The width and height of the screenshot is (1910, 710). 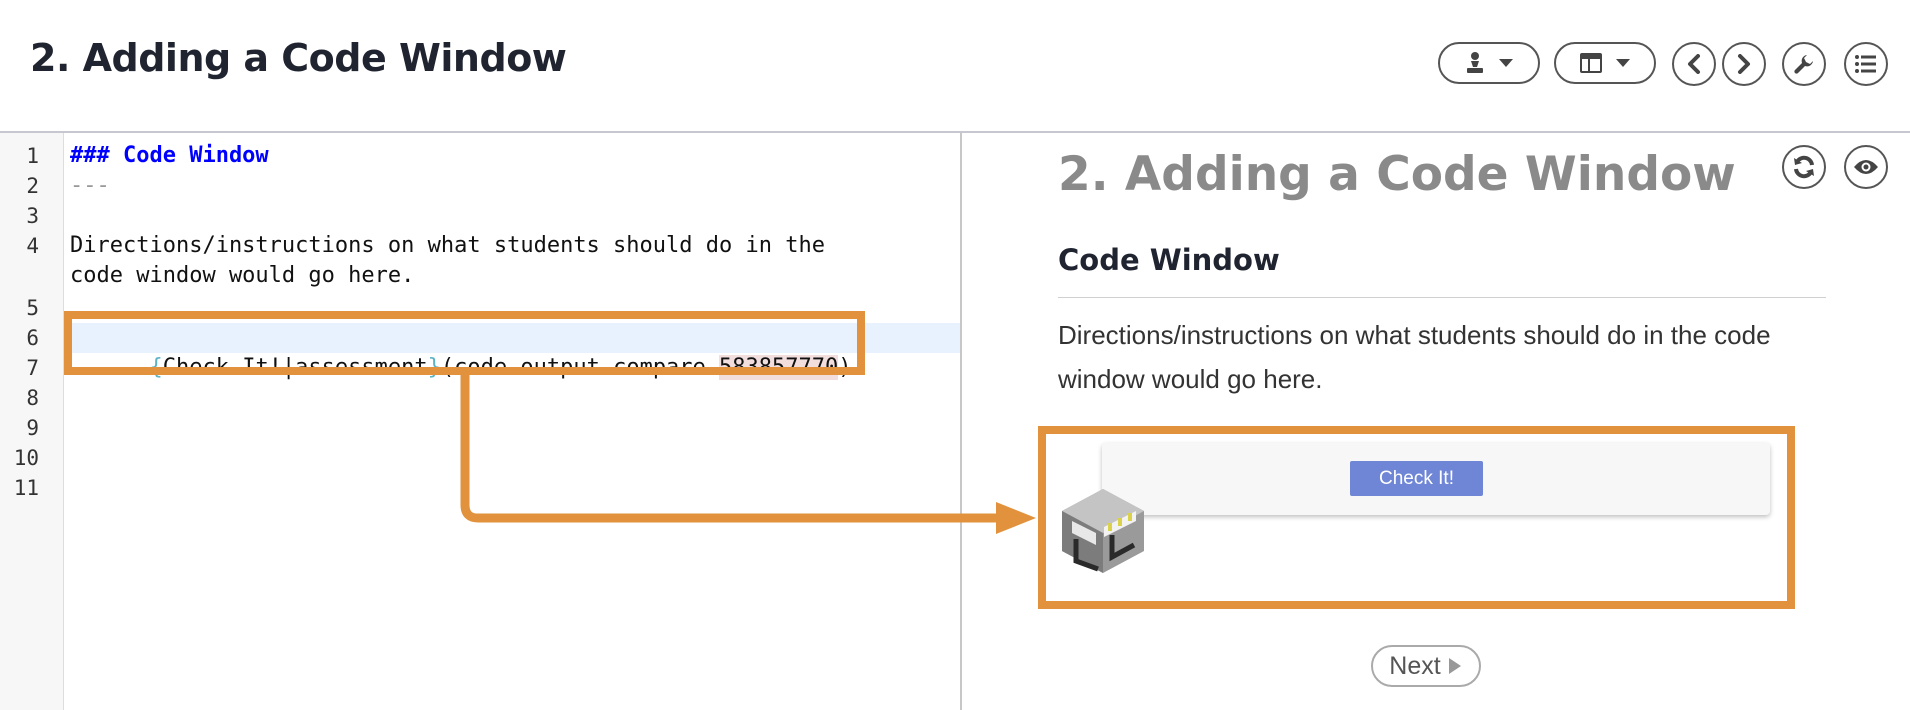 What do you see at coordinates (779, 367) in the screenshot?
I see `assessment-id: 583857770` at bounding box center [779, 367].